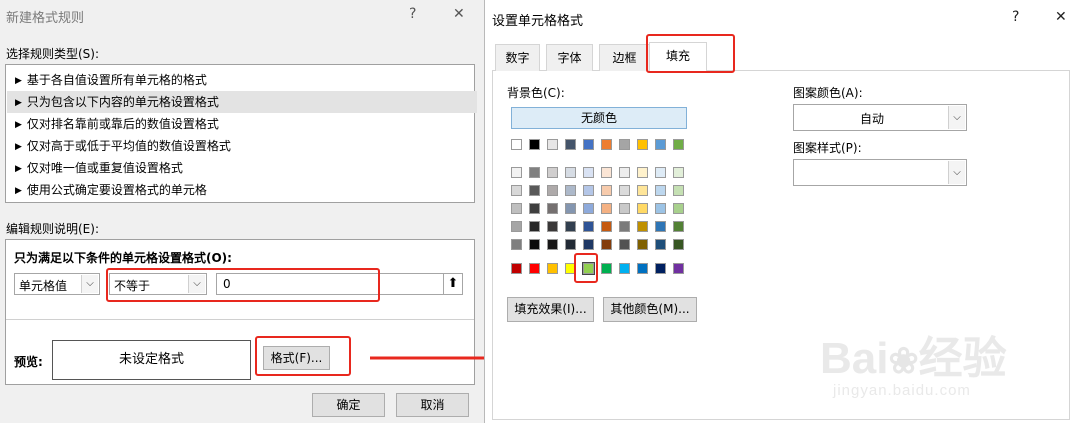 This screenshot has height=423, width=1075. What do you see at coordinates (348, 405) in the screenshot?
I see `ok-button: 确定` at bounding box center [348, 405].